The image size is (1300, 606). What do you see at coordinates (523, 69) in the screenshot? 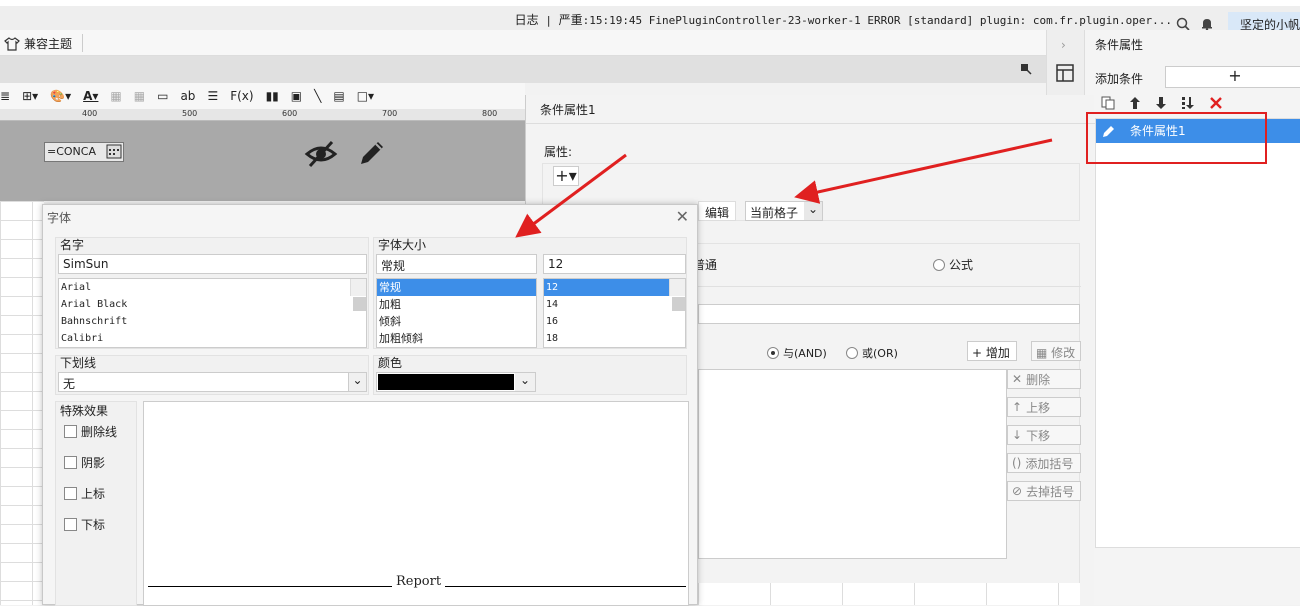
I see `toolbar-gray-band` at bounding box center [523, 69].